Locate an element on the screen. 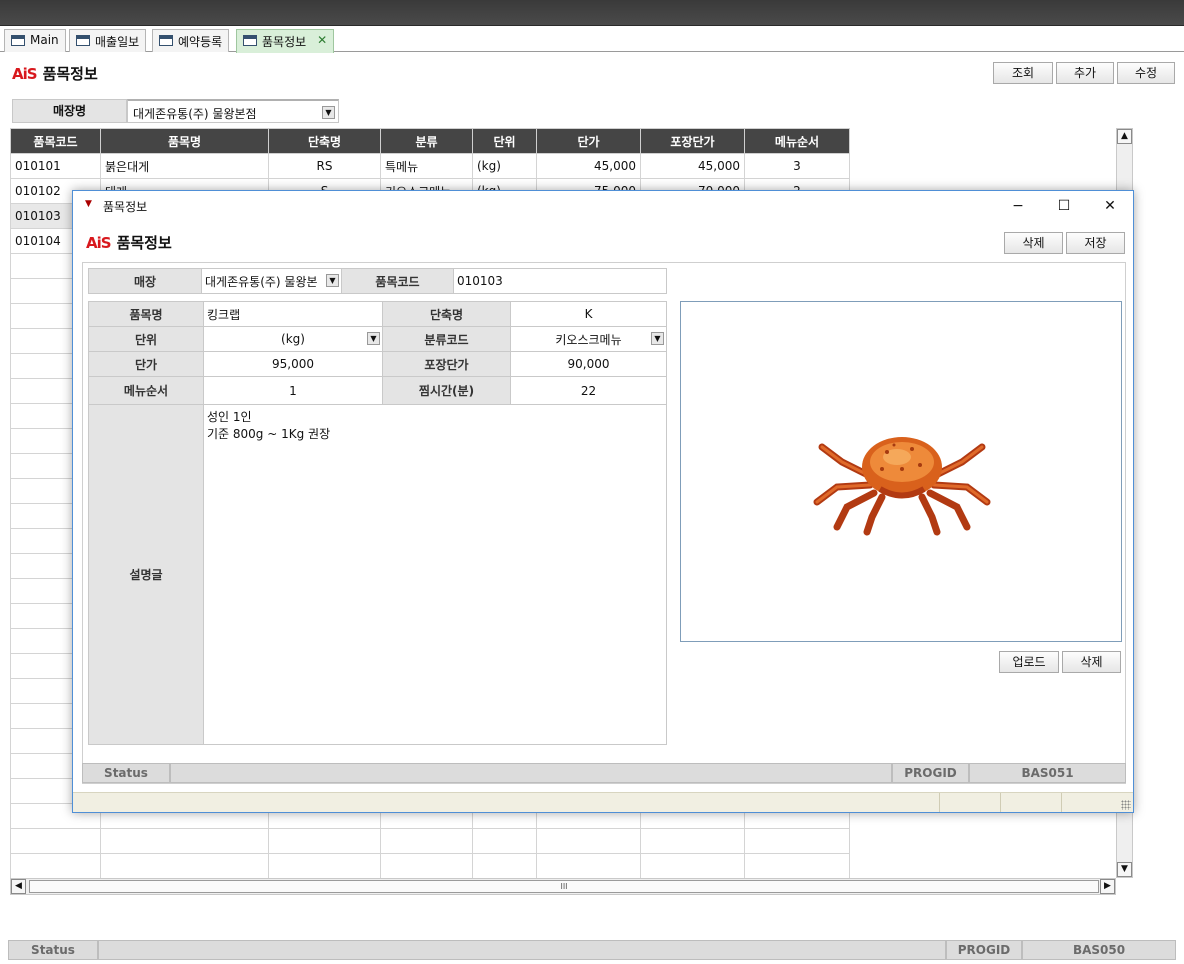  store-select: 대게존유통(주) 물왕본점 ▼ is located at coordinates (233, 111).